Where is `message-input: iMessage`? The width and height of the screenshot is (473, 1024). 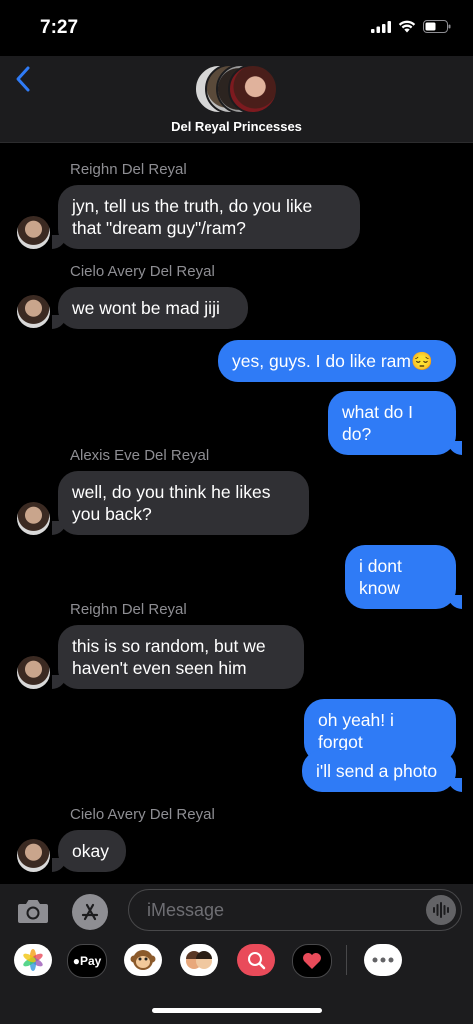 message-input: iMessage is located at coordinates (295, 910).